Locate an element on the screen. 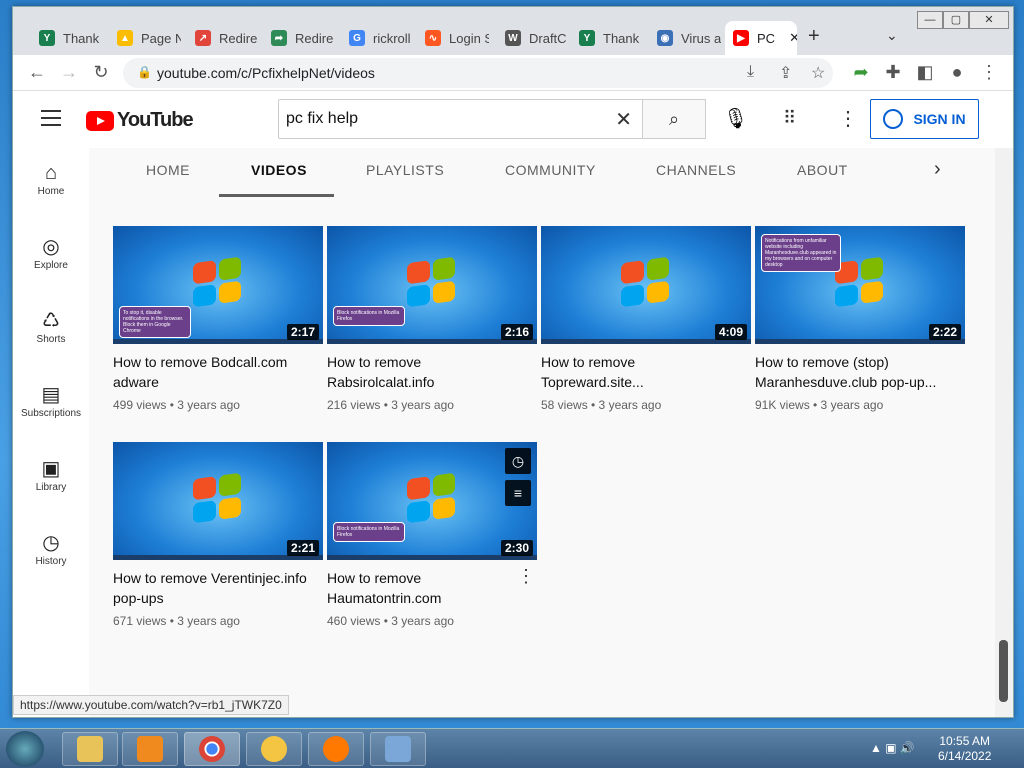 The image size is (1024, 768). video-thumbnail: 4:09 is located at coordinates (646, 285).